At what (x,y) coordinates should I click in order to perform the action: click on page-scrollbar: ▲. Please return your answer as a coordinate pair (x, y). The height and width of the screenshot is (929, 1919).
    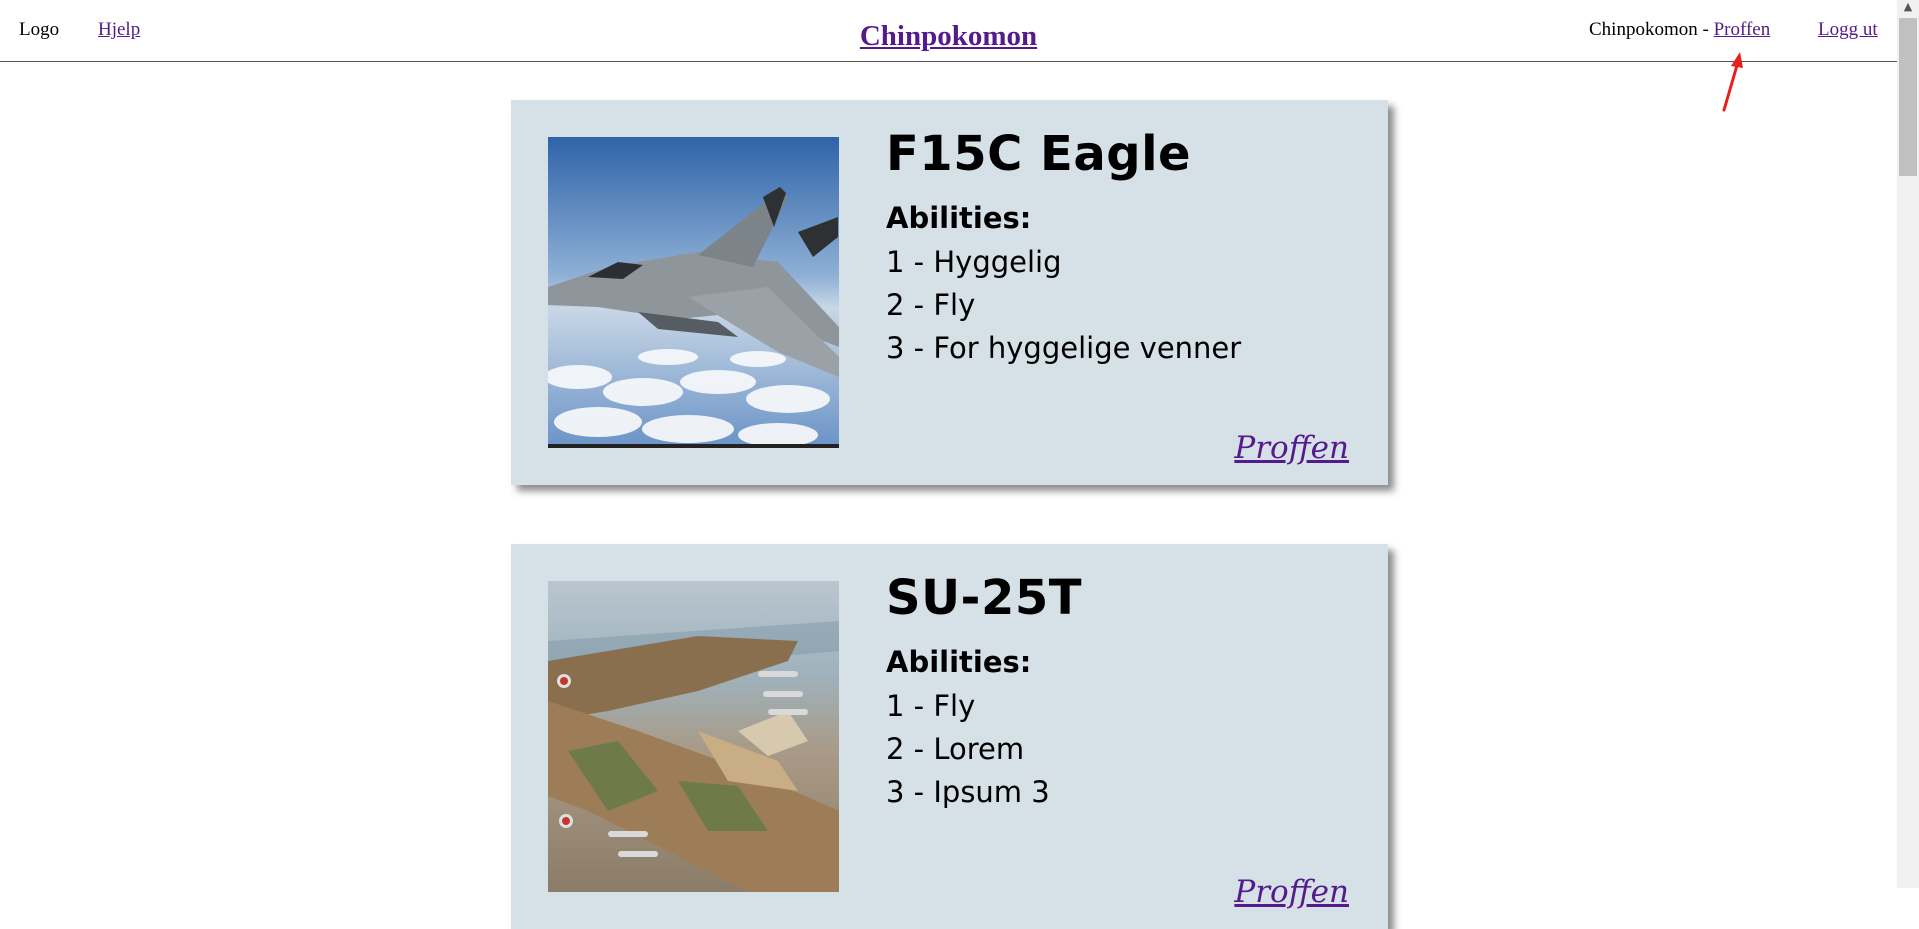
    Looking at the image, I should click on (1908, 444).